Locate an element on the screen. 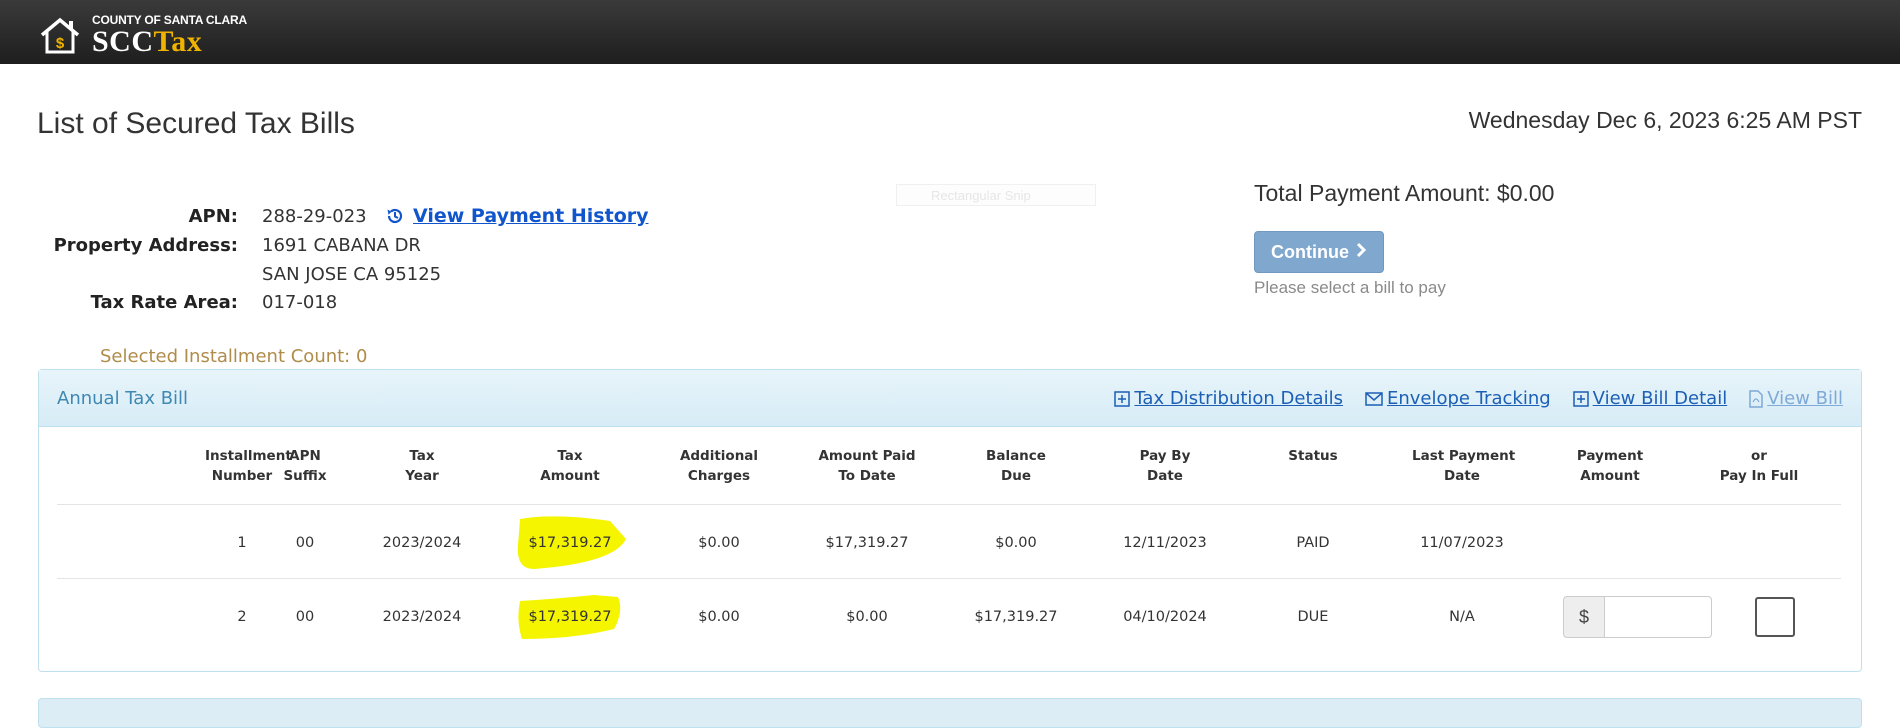  address-line1: 1691 CABANA DR is located at coordinates (341, 245).